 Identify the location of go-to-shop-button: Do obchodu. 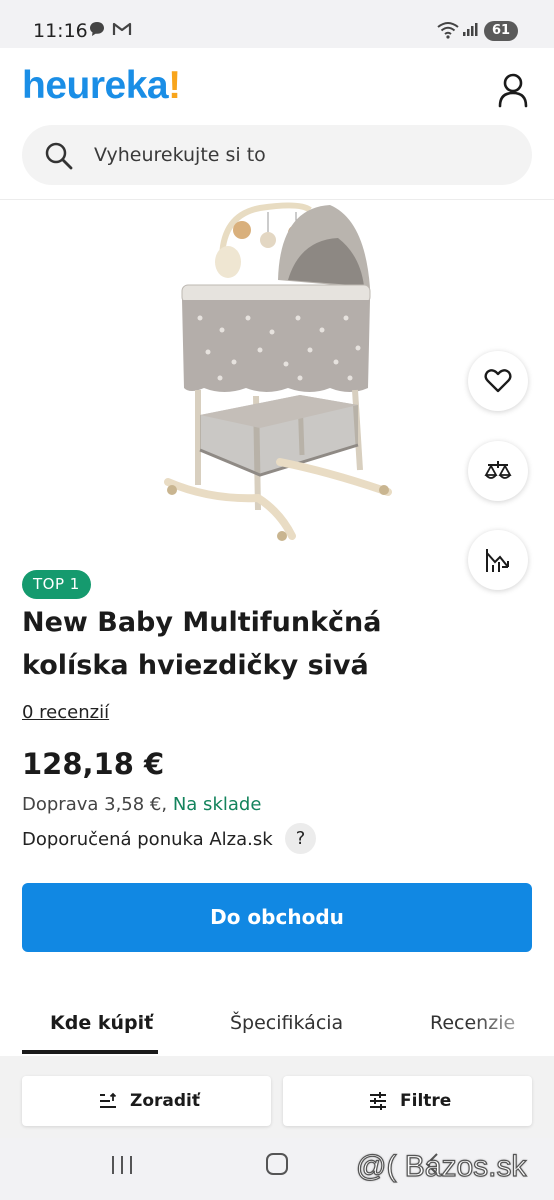
(277, 917).